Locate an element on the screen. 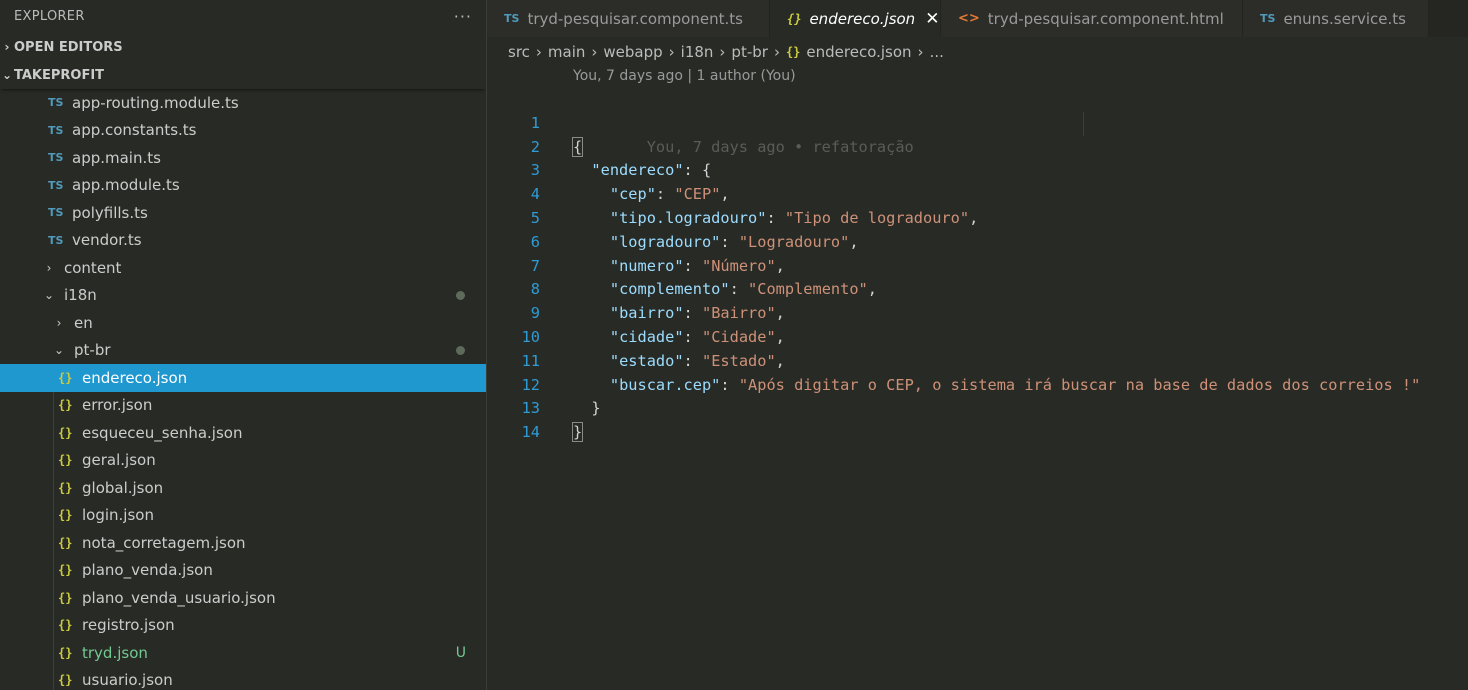  folder-item-content: › content is located at coordinates (243, 268).